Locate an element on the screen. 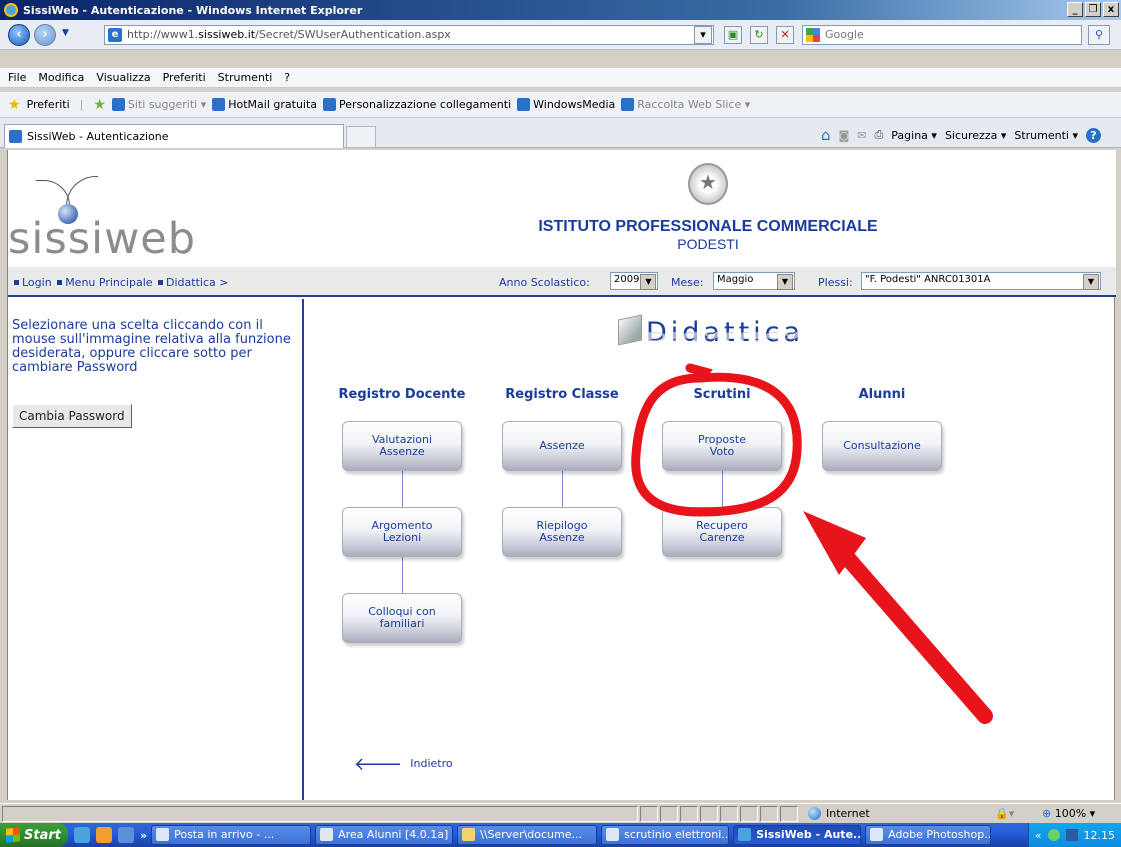 This screenshot has height=847, width=1121. mail-icon: ✉ is located at coordinates (861, 135).